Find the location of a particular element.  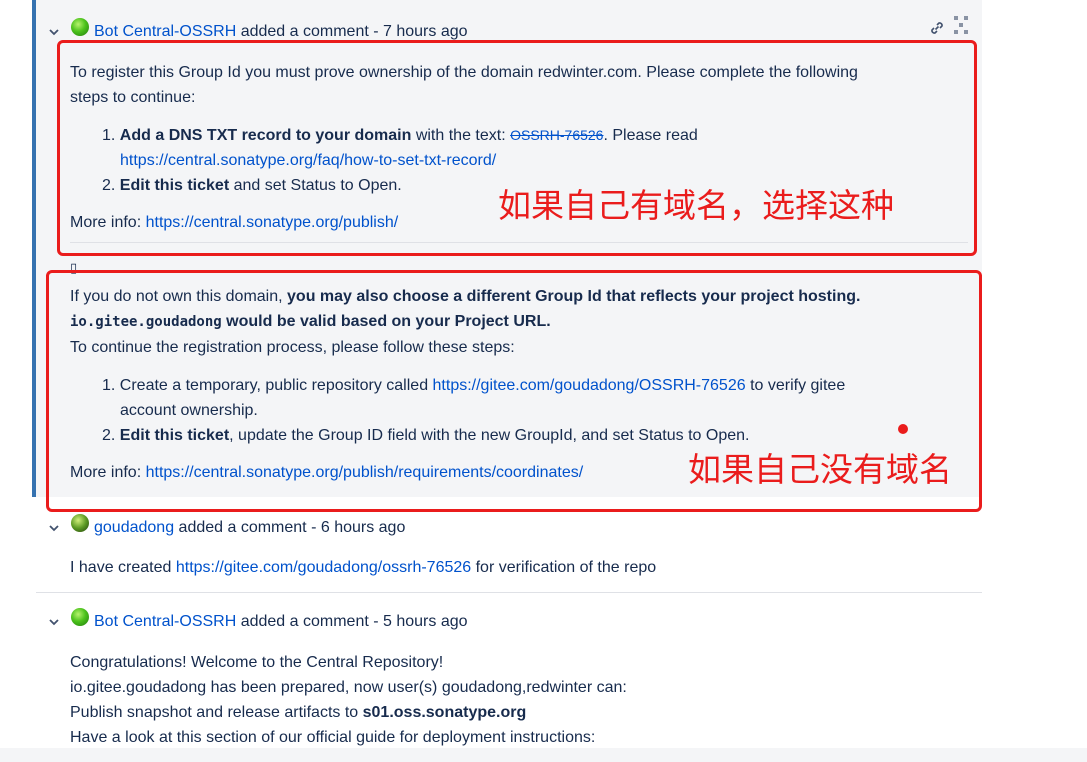

created-repo-link: https://gitee.com/goudadong/ossrh-76526 is located at coordinates (323, 567).